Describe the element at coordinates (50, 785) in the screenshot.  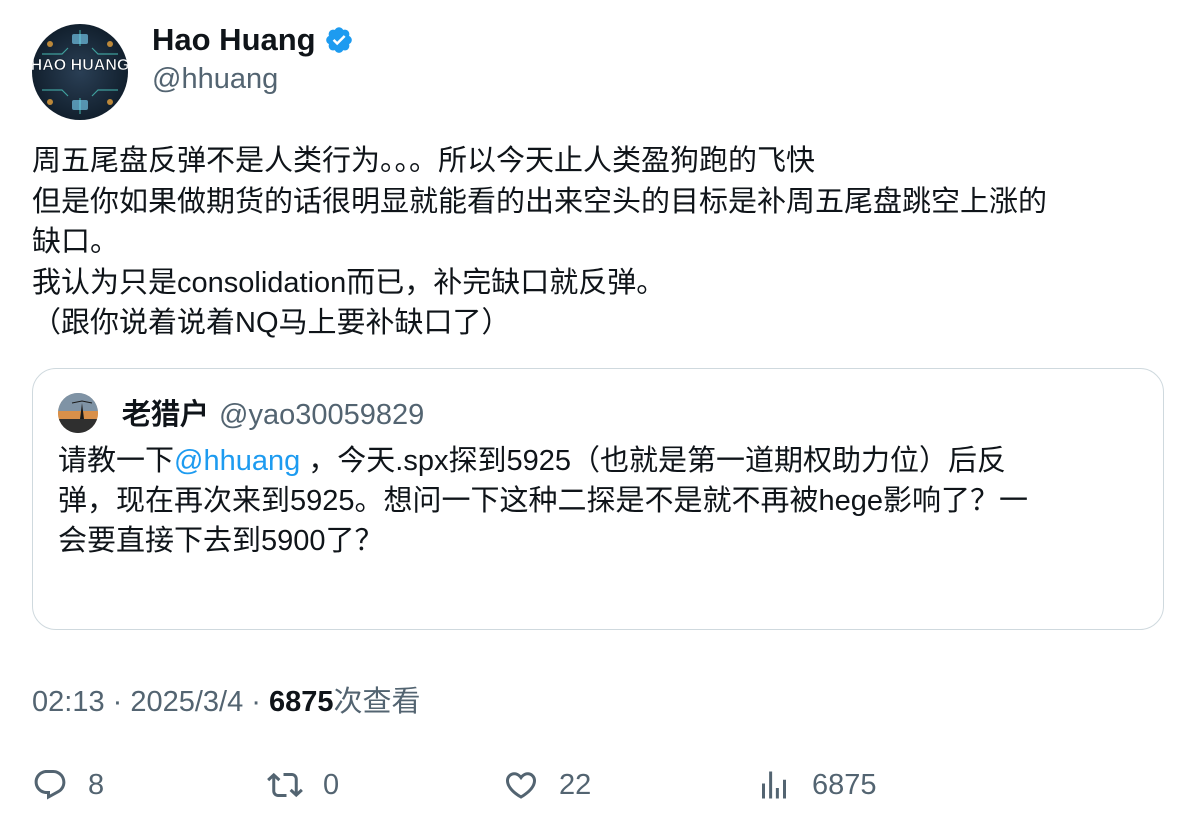
I see `reply-icon` at that location.